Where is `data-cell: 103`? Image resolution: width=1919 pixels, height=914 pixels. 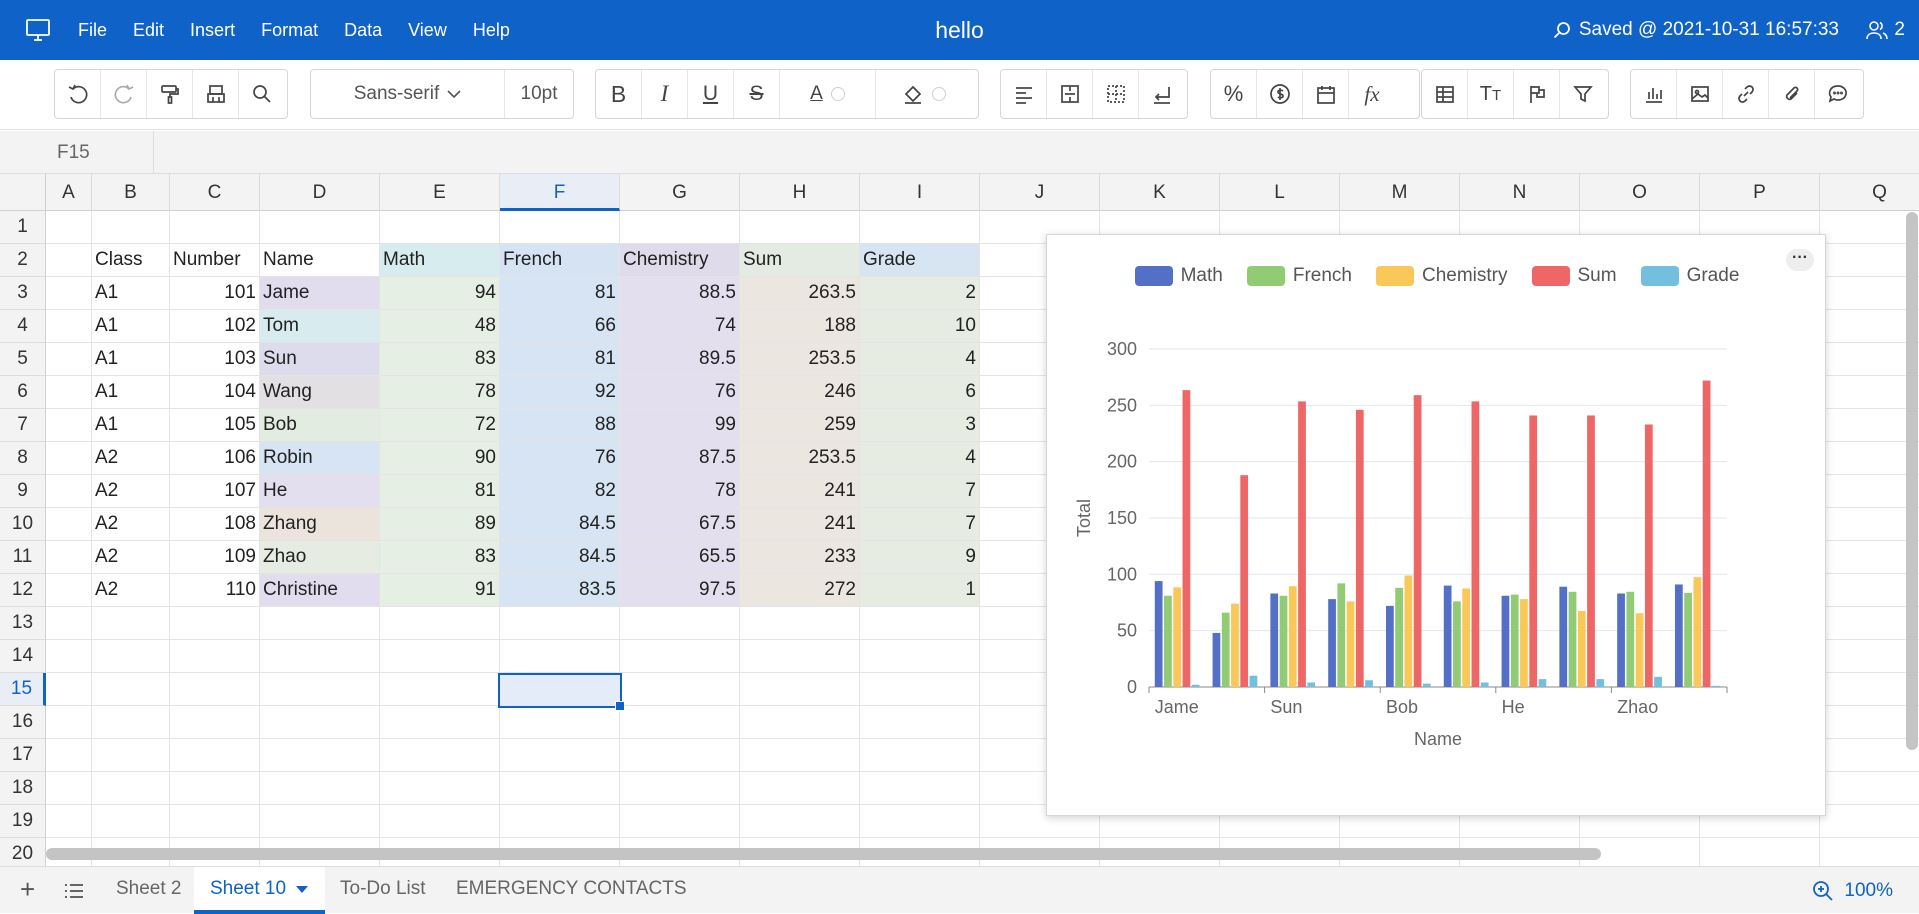
data-cell: 103 is located at coordinates (215, 359).